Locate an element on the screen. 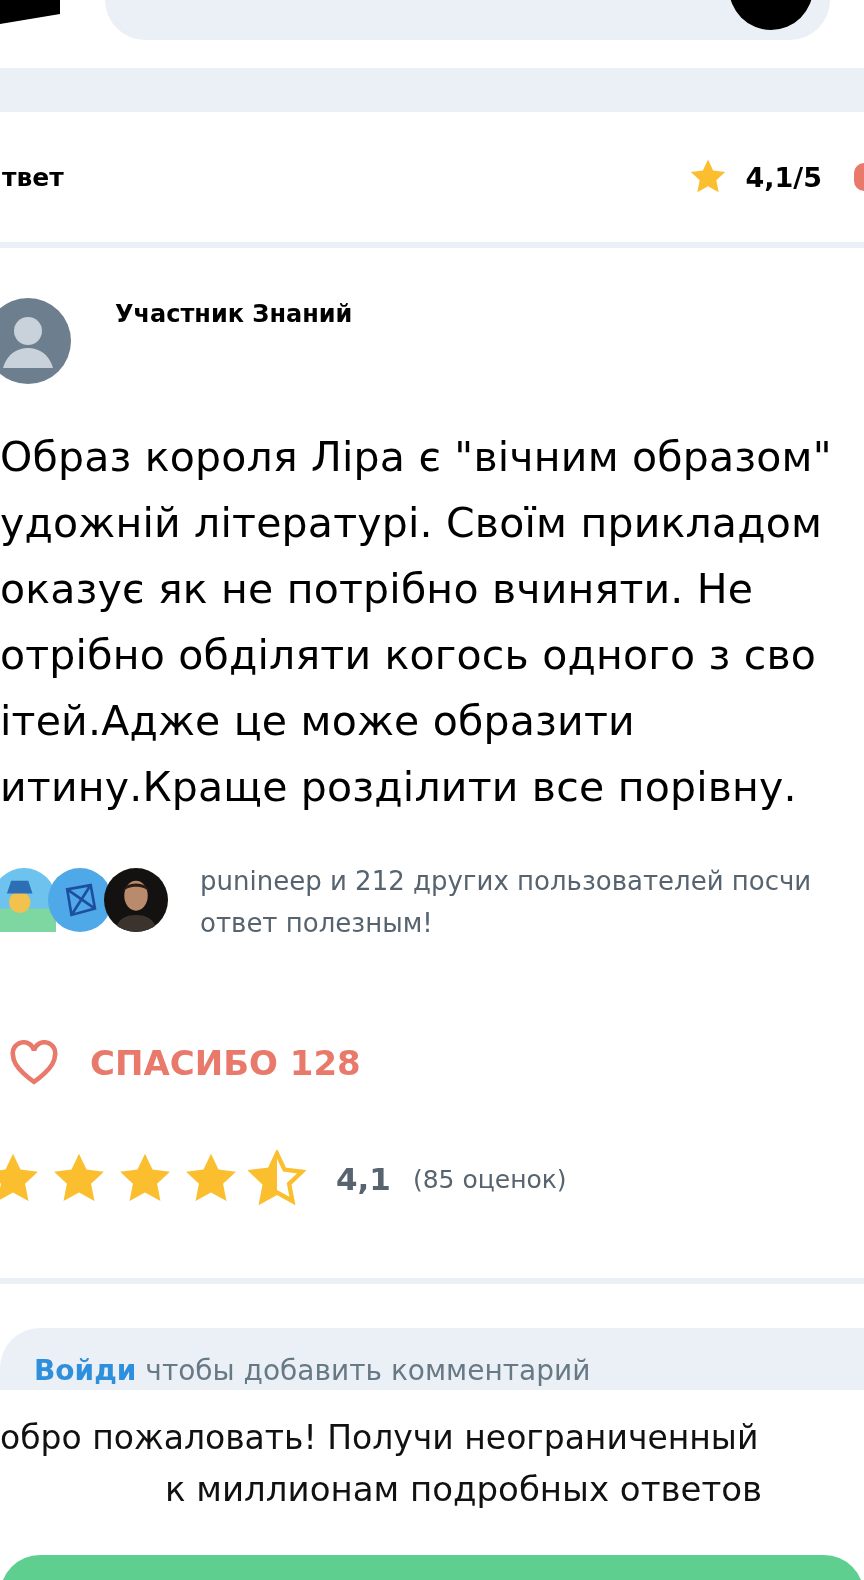 The height and width of the screenshot is (1580, 864). heart-icon is located at coordinates (34, 1063).